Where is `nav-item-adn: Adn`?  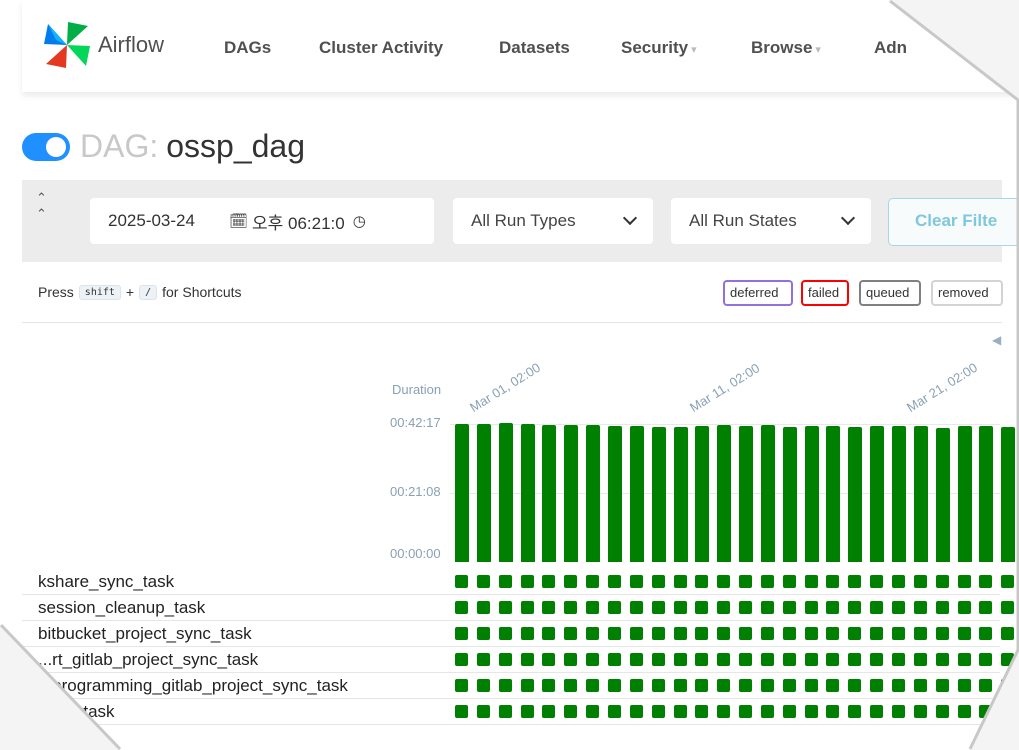 nav-item-adn: Adn is located at coordinates (890, 48).